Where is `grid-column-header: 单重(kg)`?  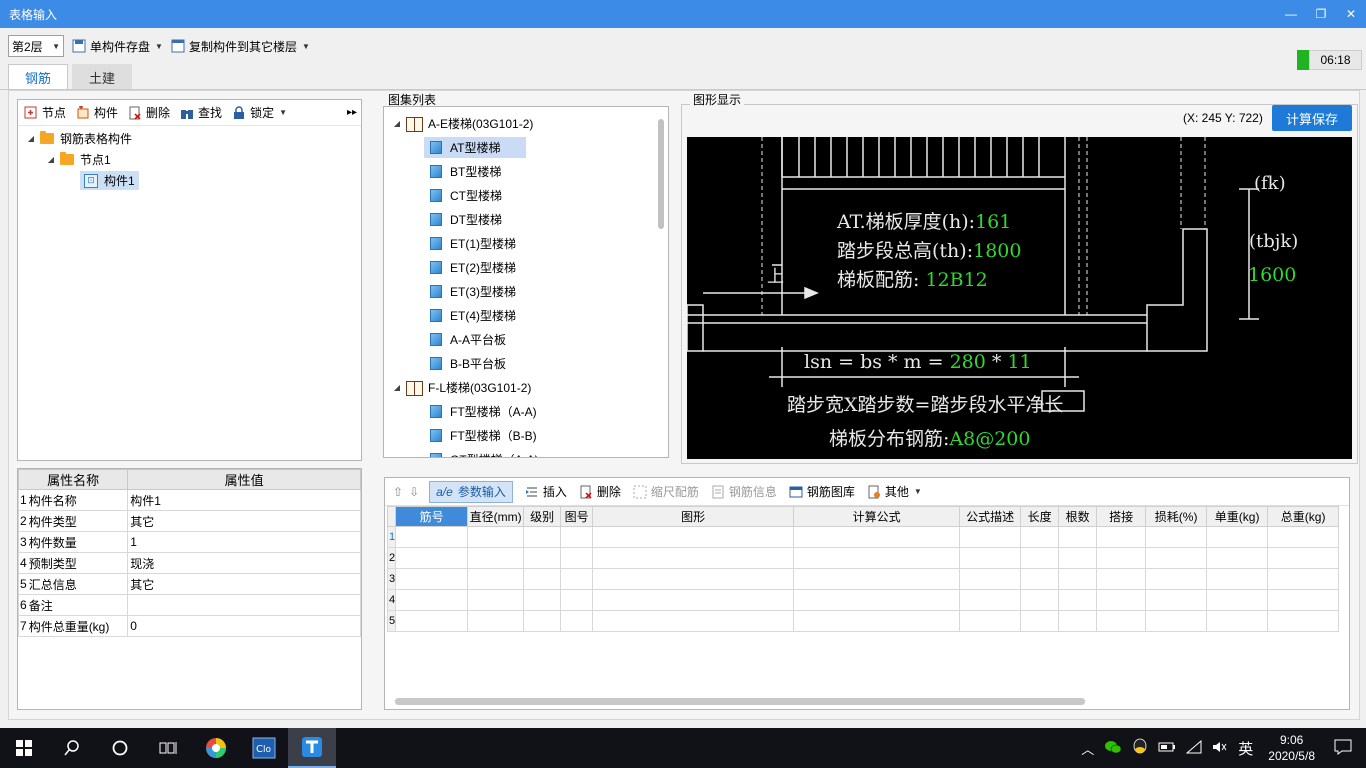 grid-column-header: 单重(kg) is located at coordinates (1237, 516).